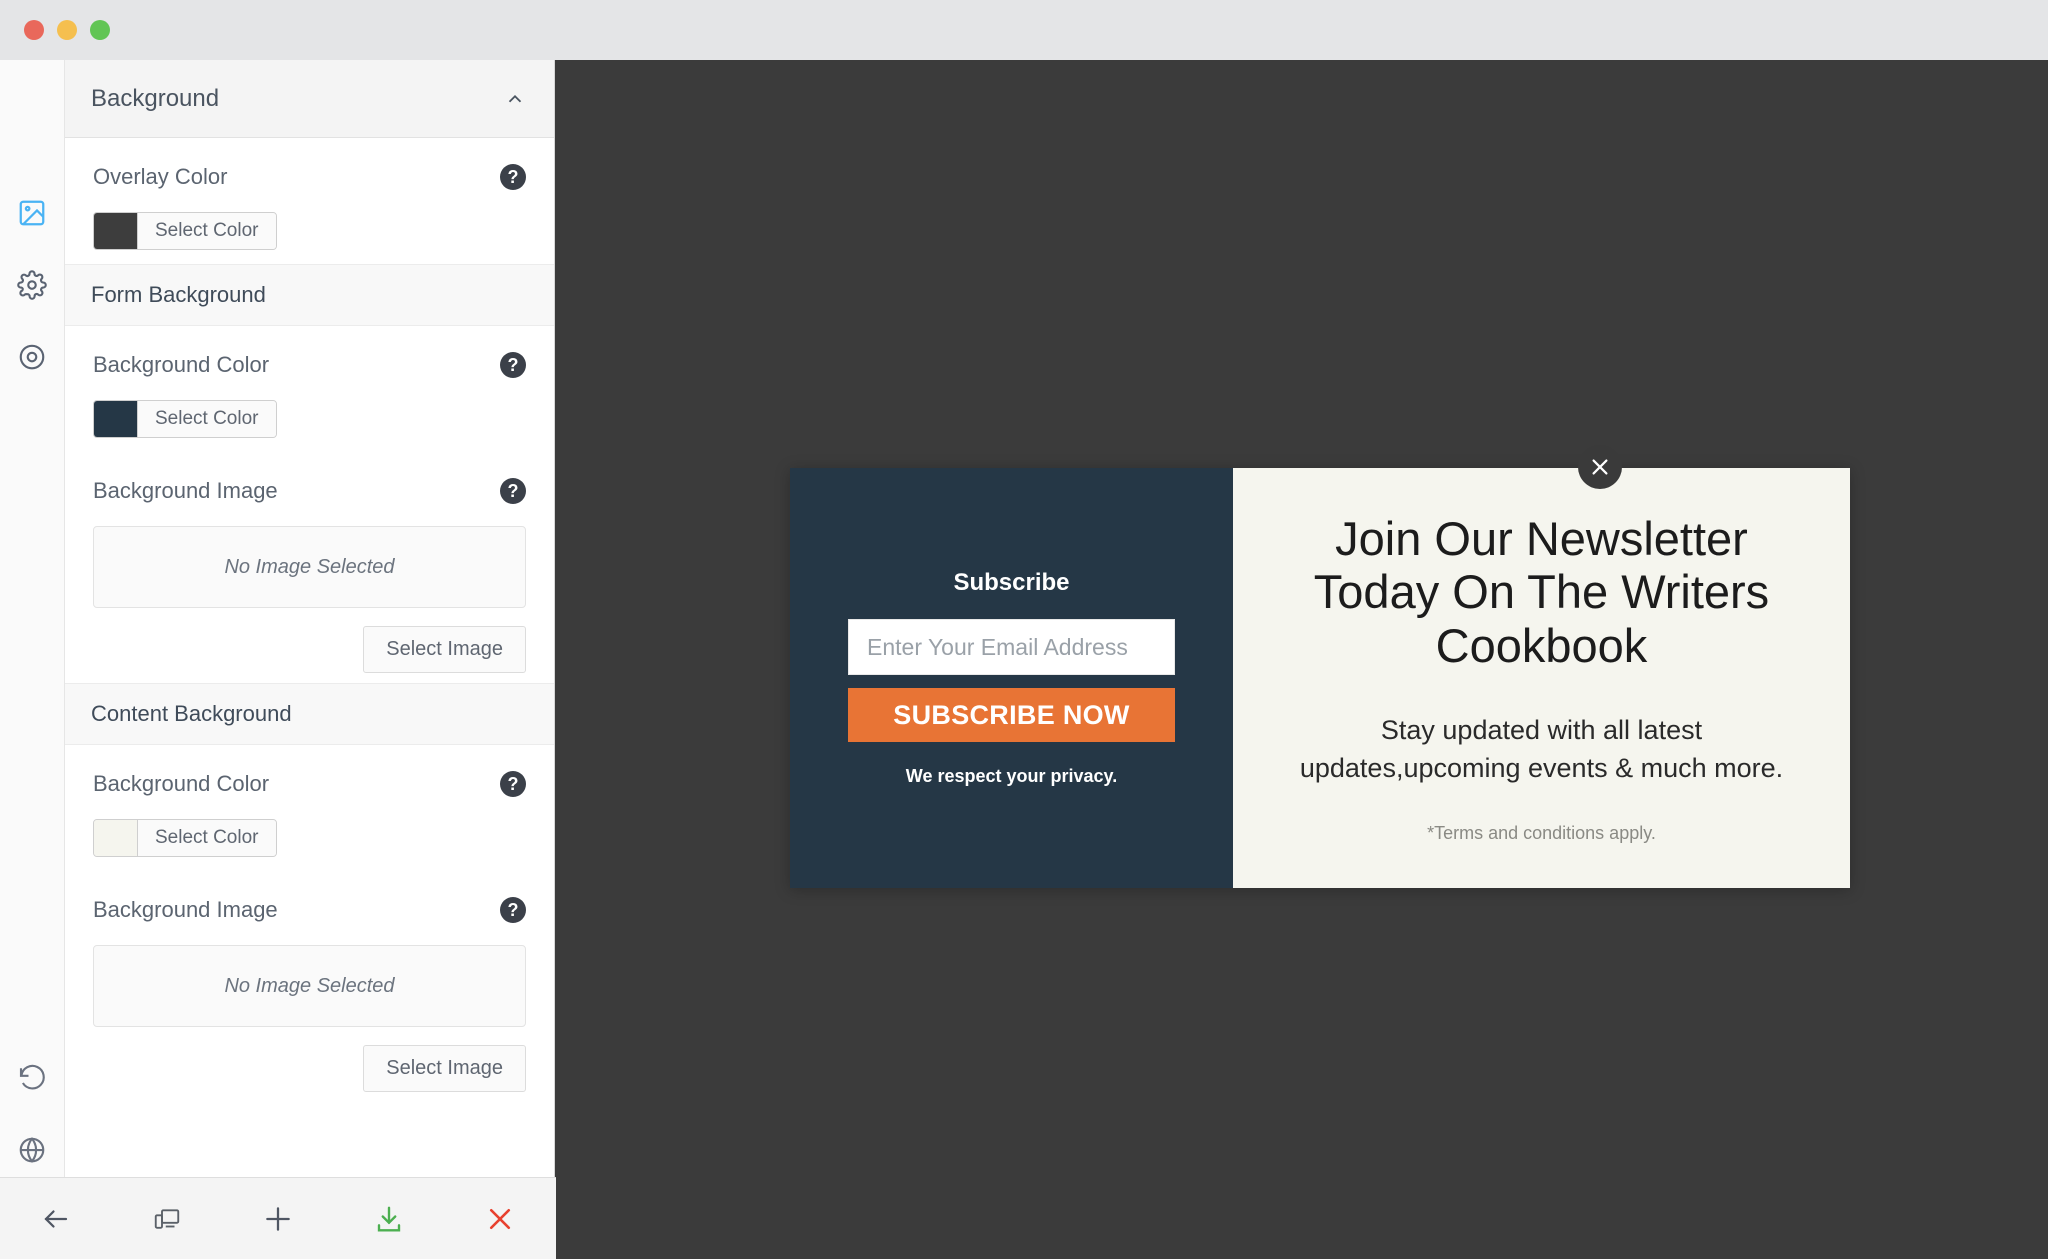 This screenshot has height=1259, width=2048. I want to click on add-button, so click(277, 1218).